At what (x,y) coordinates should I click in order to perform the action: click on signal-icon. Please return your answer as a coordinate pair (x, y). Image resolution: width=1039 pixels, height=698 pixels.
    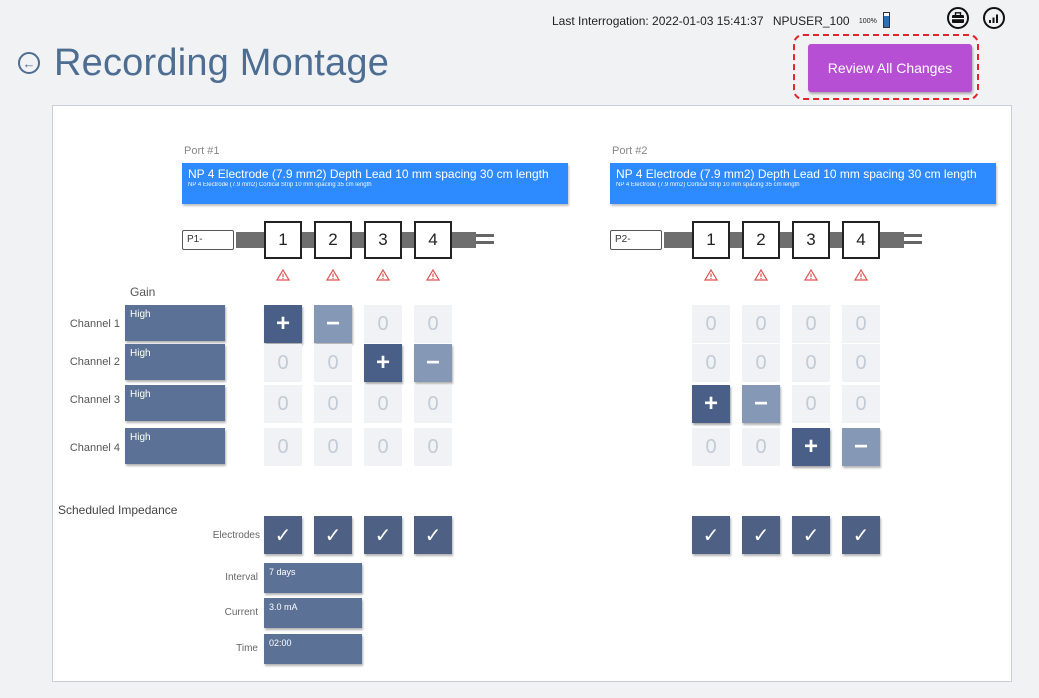
    Looking at the image, I should click on (994, 18).